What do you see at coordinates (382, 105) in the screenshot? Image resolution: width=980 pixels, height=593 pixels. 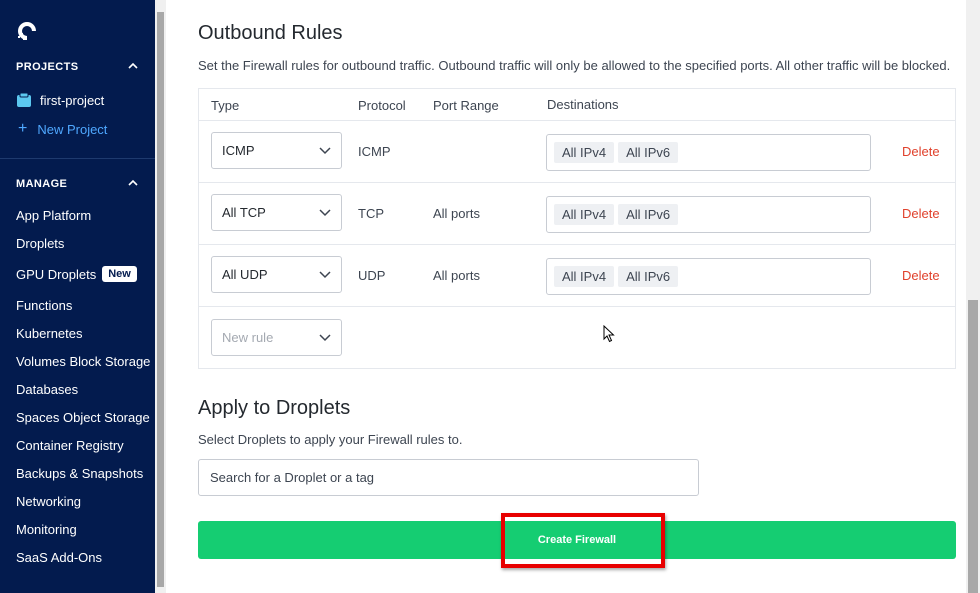 I see `column-header-protocol: Protocol` at bounding box center [382, 105].